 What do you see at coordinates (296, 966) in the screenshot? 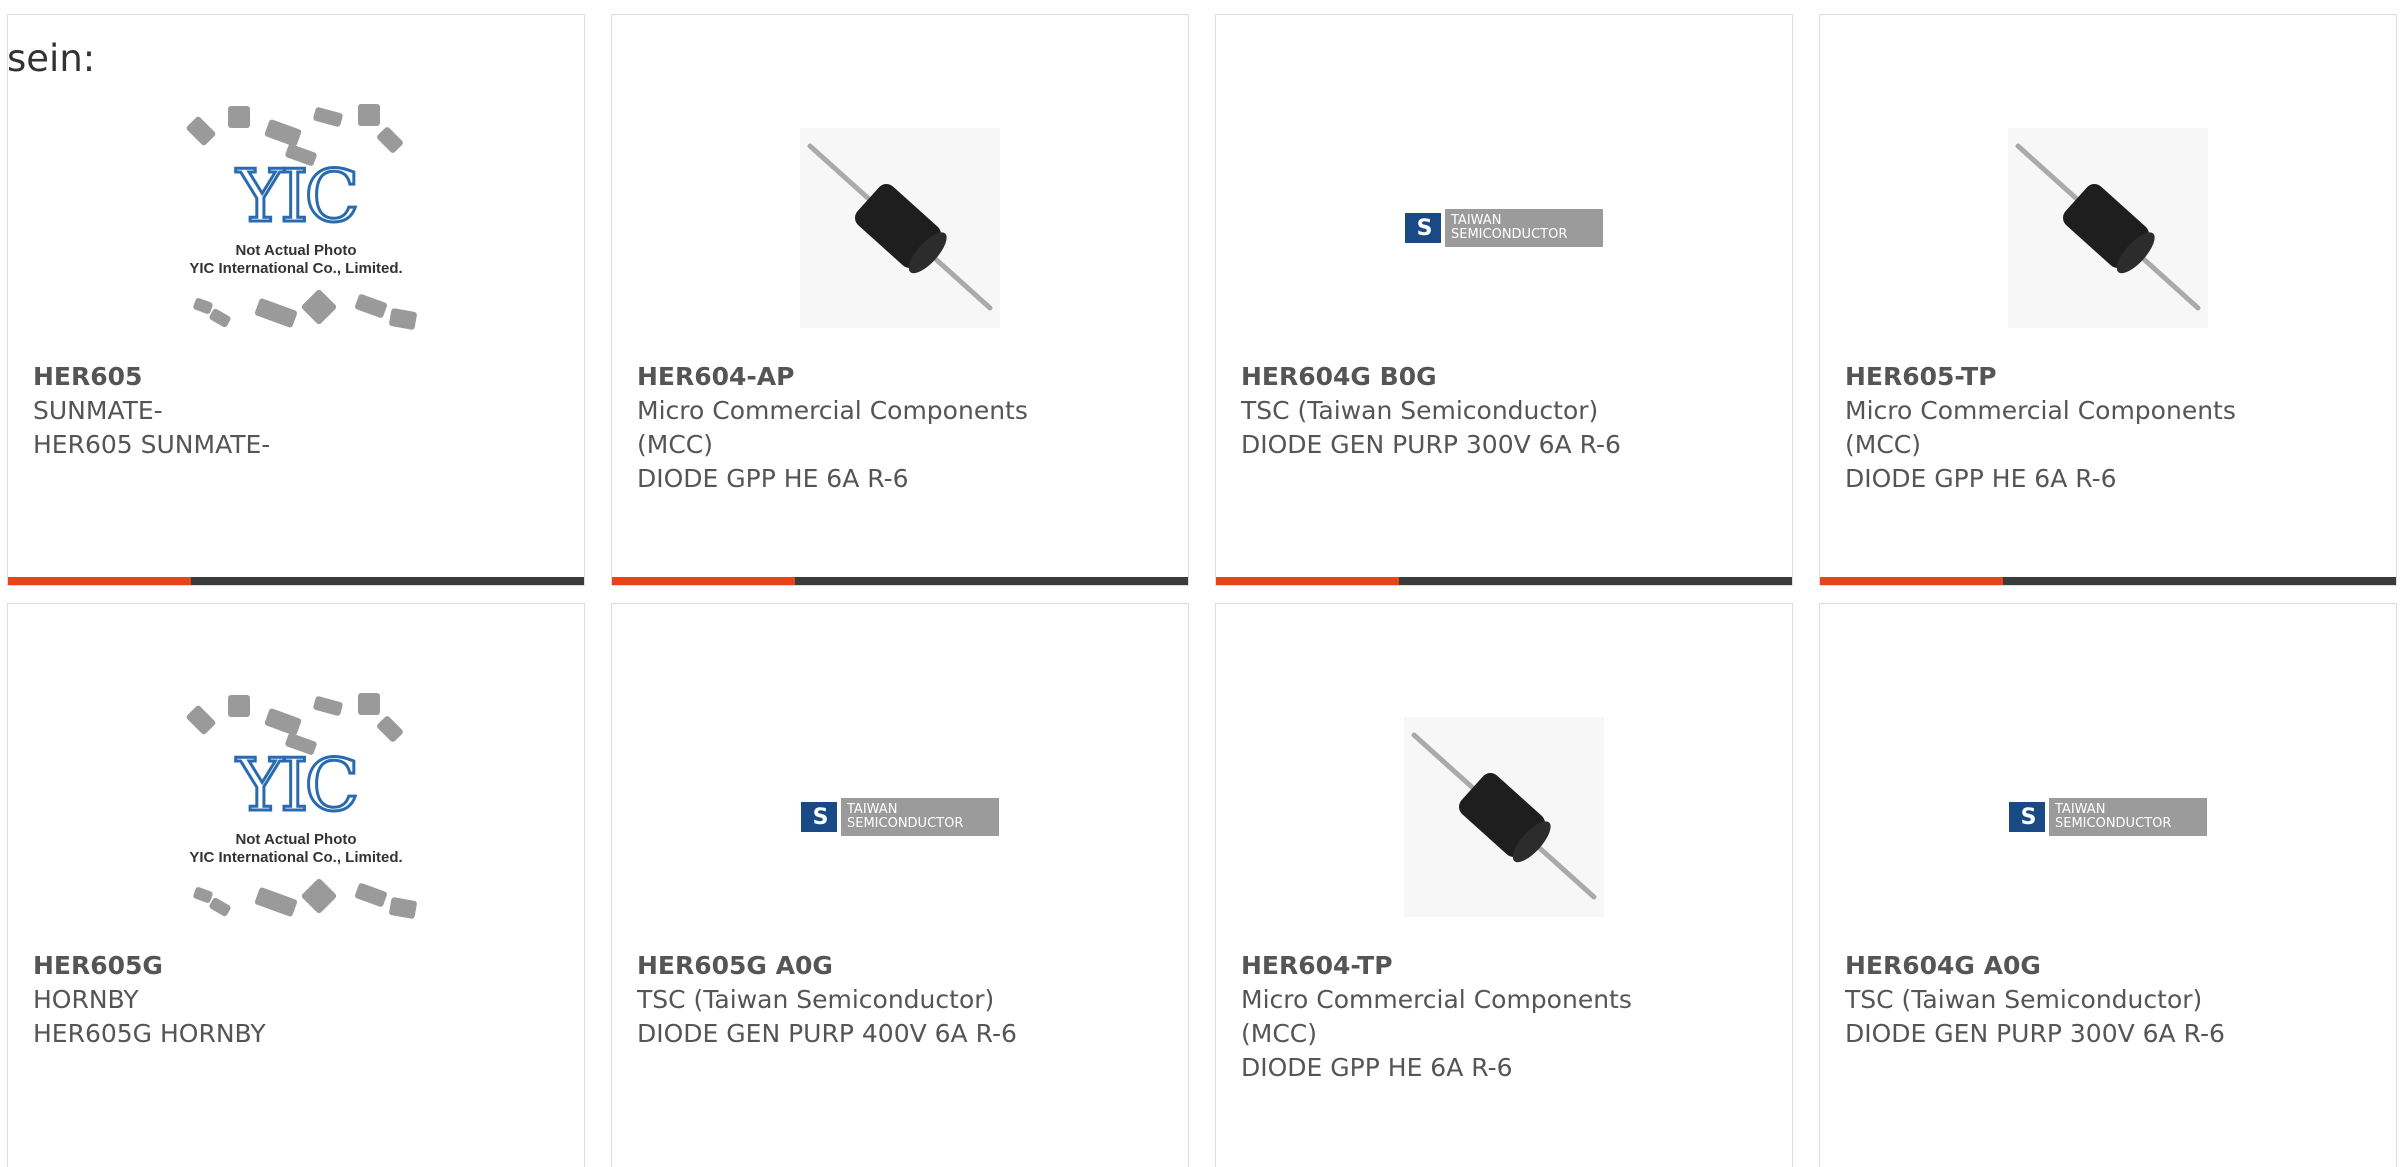
I see `part-number-link: HER605G` at bounding box center [296, 966].